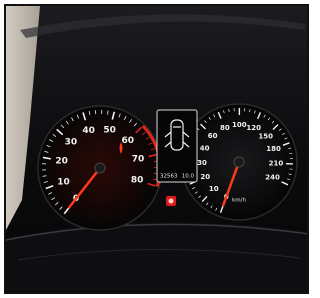 Image resolution: width=320 pixels, height=298 pixels. What do you see at coordinates (205, 177) in the screenshot?
I see `speedometer-label: 20` at bounding box center [205, 177].